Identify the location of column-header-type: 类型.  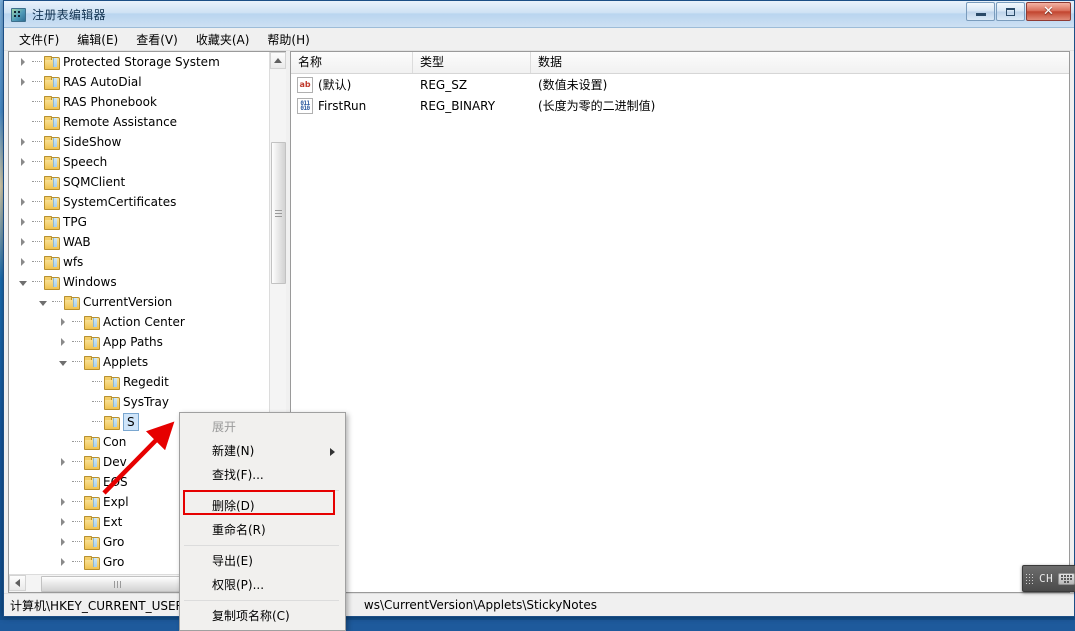
(472, 62).